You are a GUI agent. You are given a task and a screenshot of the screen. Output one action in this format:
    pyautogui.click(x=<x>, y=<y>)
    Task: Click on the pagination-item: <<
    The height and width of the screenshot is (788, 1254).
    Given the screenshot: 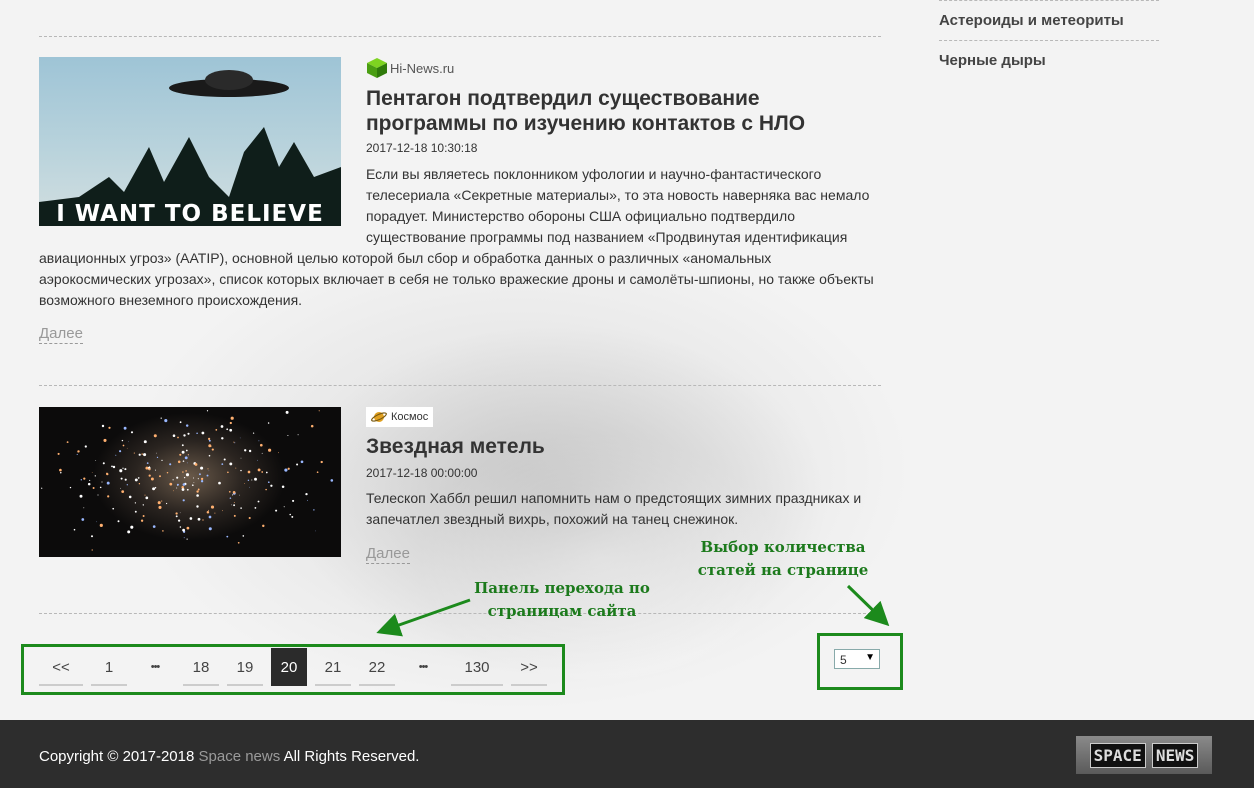 What is the action you would take?
    pyautogui.click(x=61, y=667)
    